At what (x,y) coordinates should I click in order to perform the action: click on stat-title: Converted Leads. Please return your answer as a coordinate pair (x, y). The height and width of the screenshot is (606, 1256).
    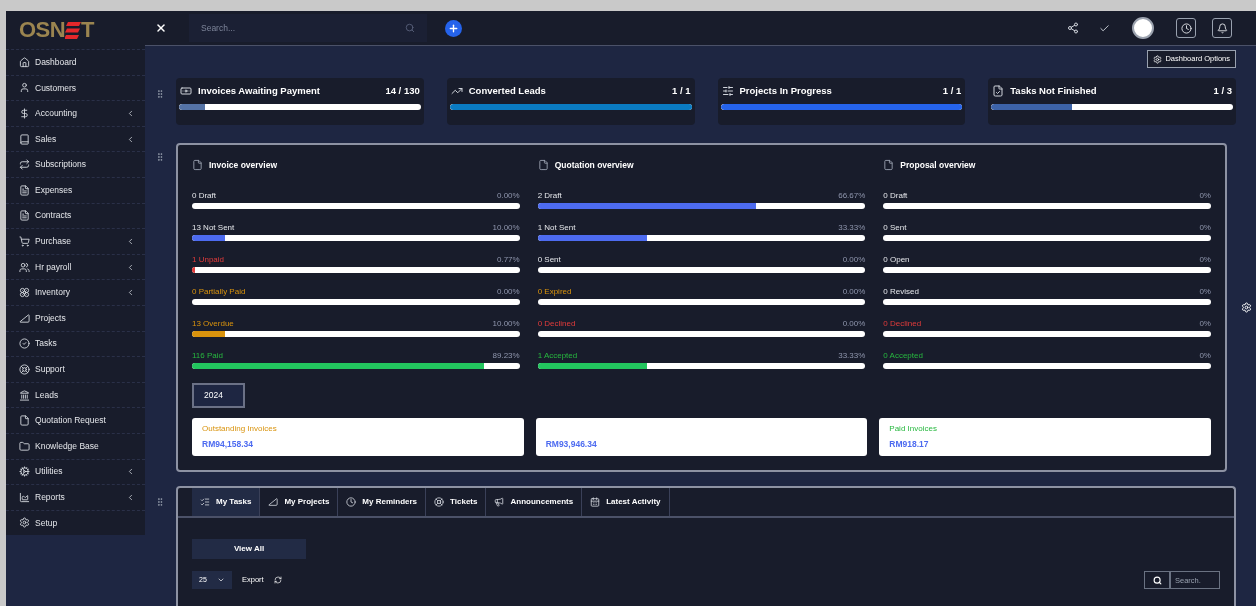
    Looking at the image, I should click on (507, 91).